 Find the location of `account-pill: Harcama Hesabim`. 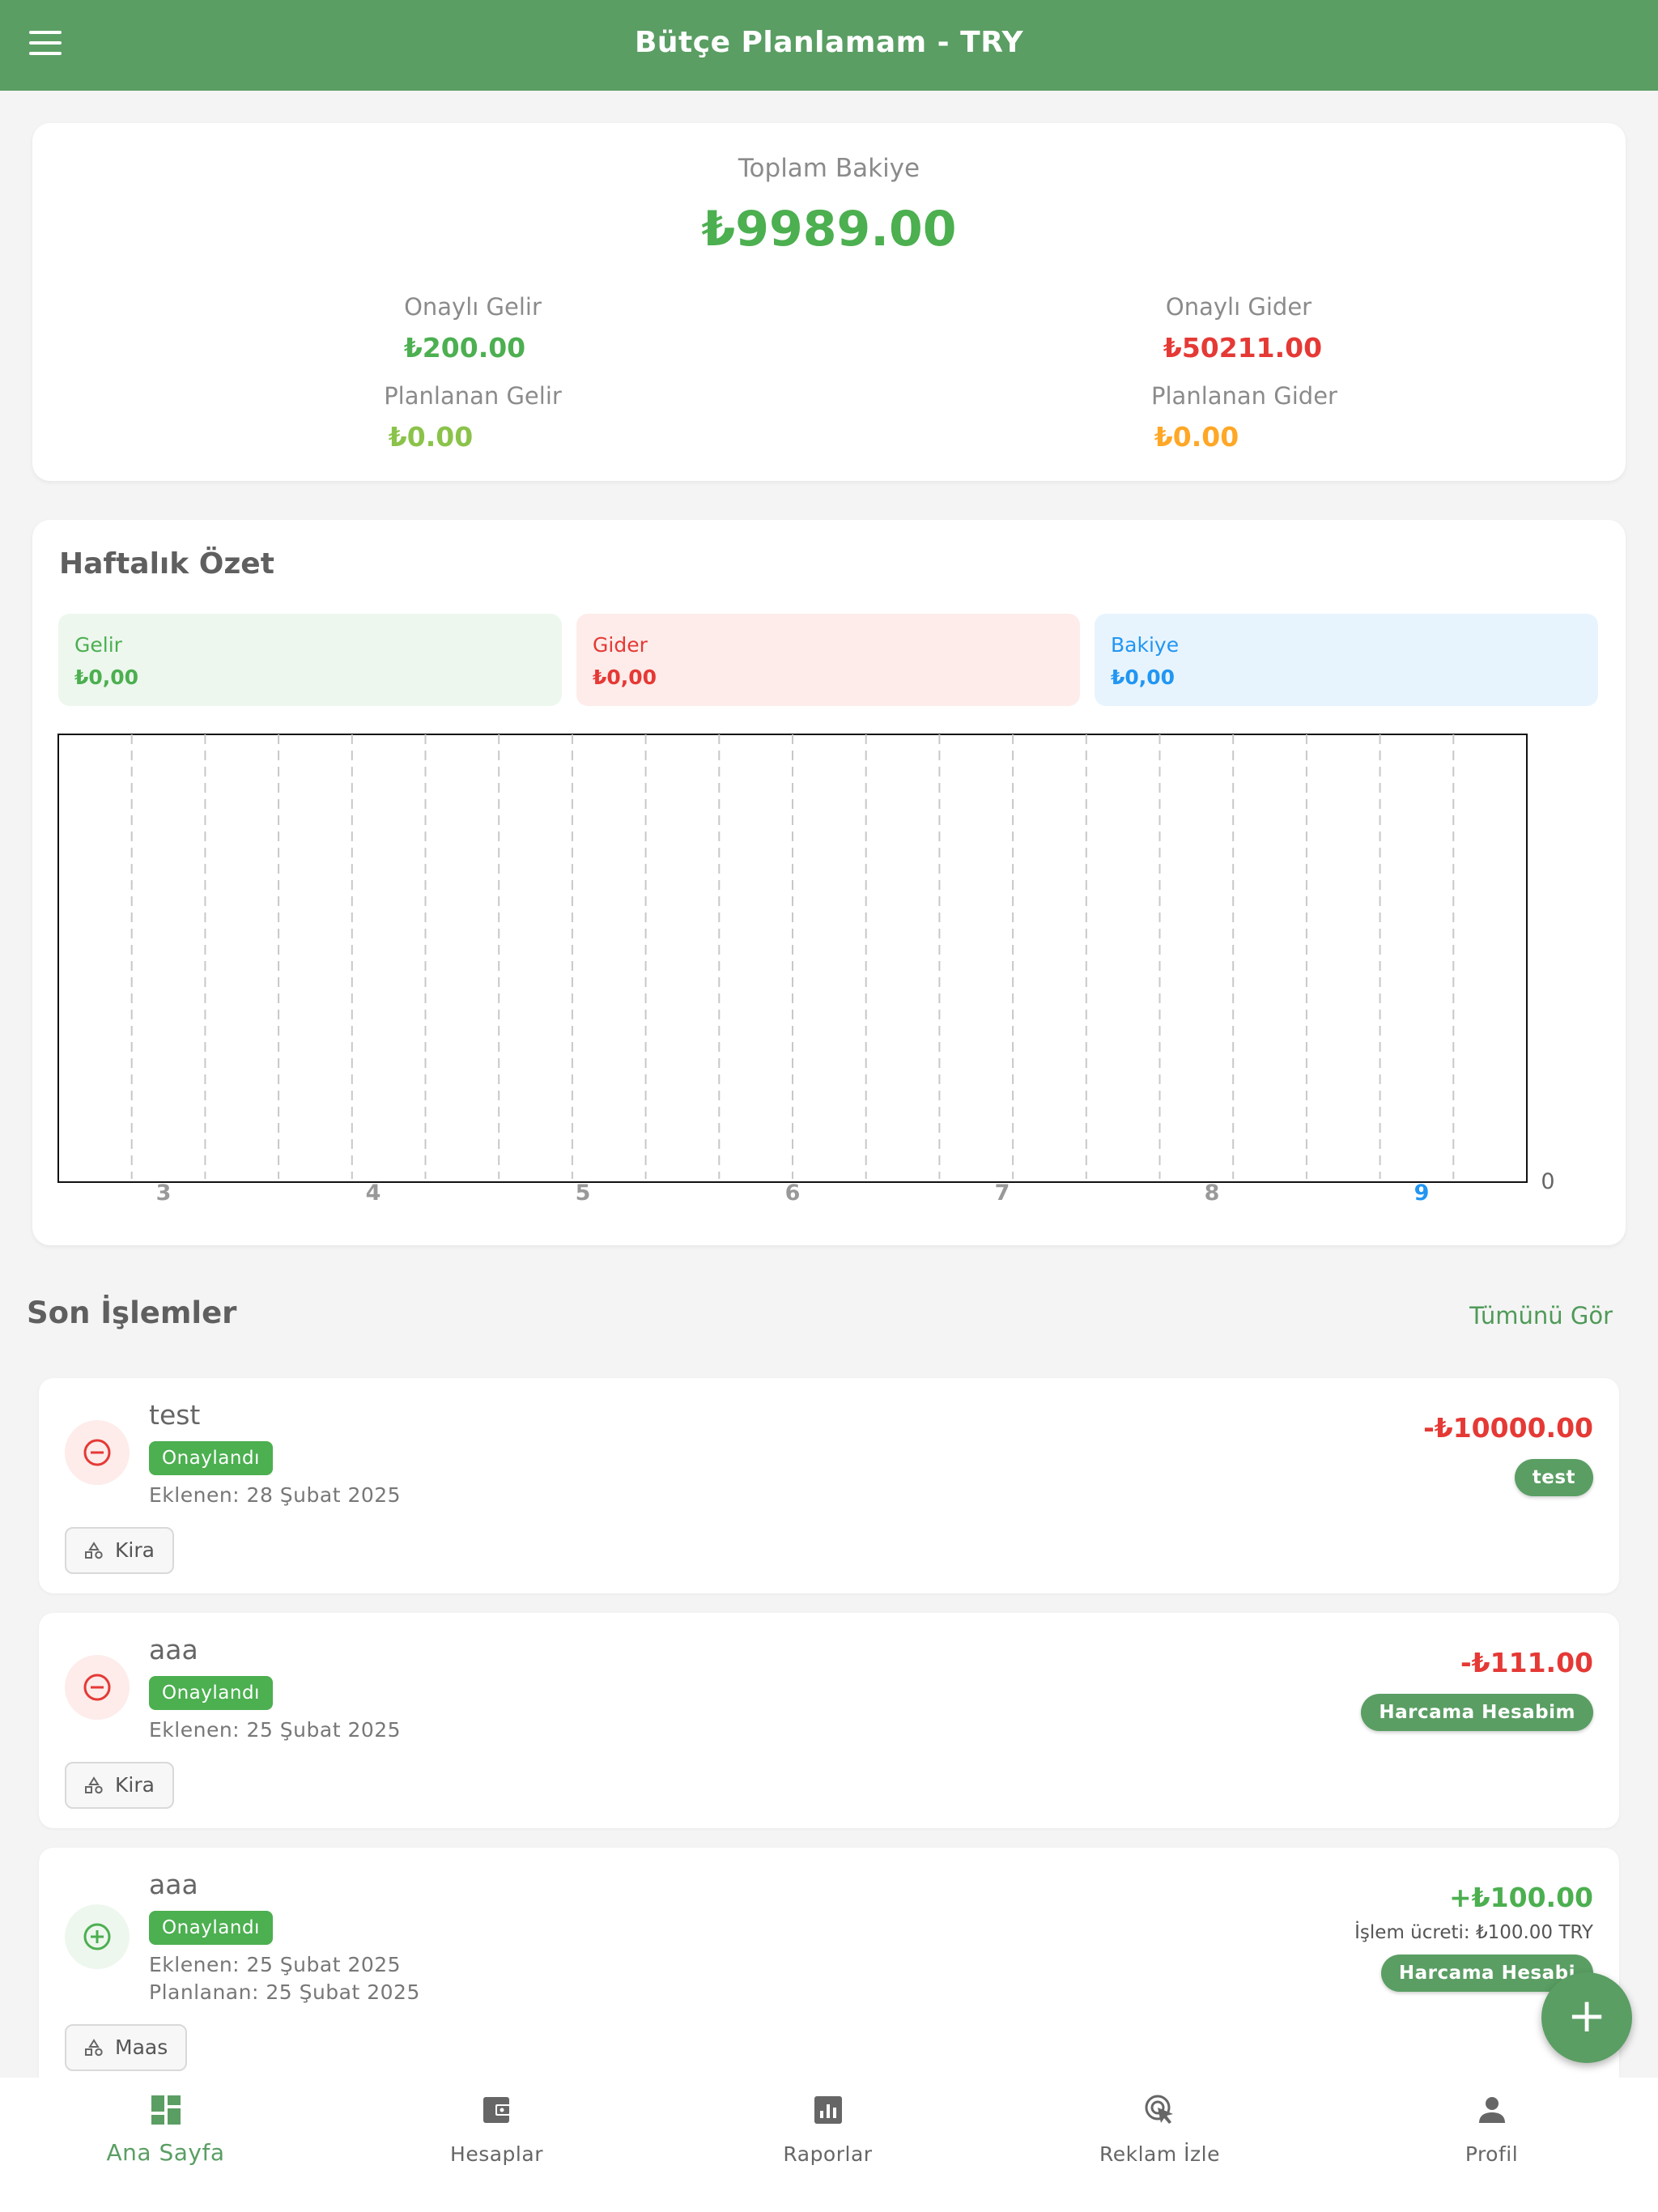

account-pill: Harcama Hesabim is located at coordinates (1477, 1712).